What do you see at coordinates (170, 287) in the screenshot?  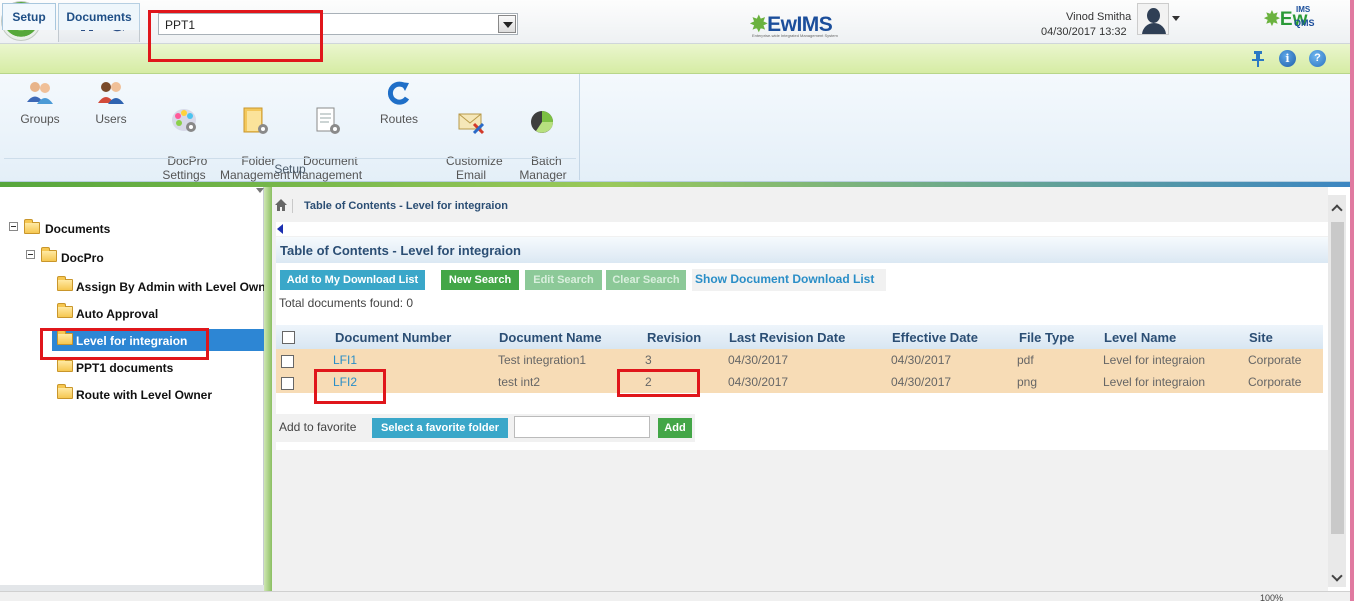 I see `tree-item-assign-by-admin: Assign By Admin with Level Owner` at bounding box center [170, 287].